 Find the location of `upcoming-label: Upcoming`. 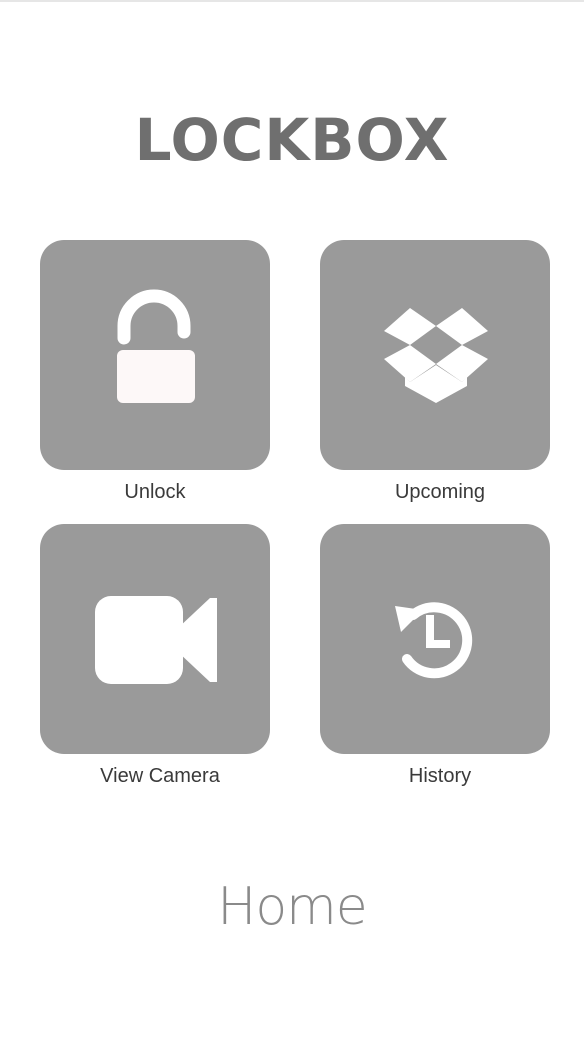

upcoming-label: Upcoming is located at coordinates (440, 492).